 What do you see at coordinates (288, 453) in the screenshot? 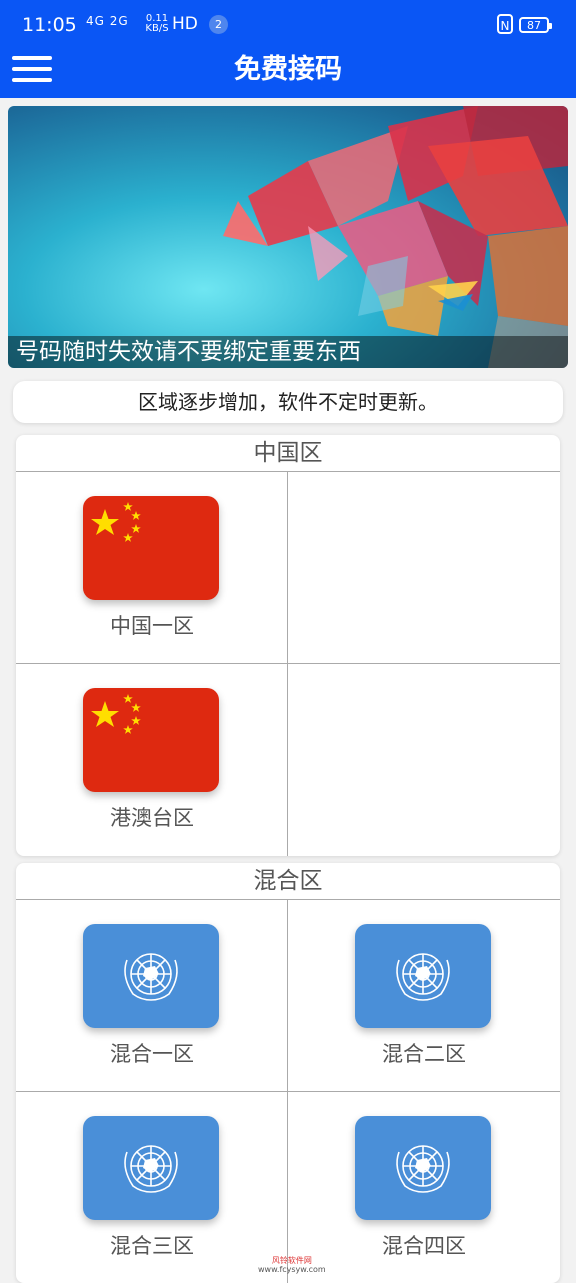
I see `section-title: 中国区` at bounding box center [288, 453].